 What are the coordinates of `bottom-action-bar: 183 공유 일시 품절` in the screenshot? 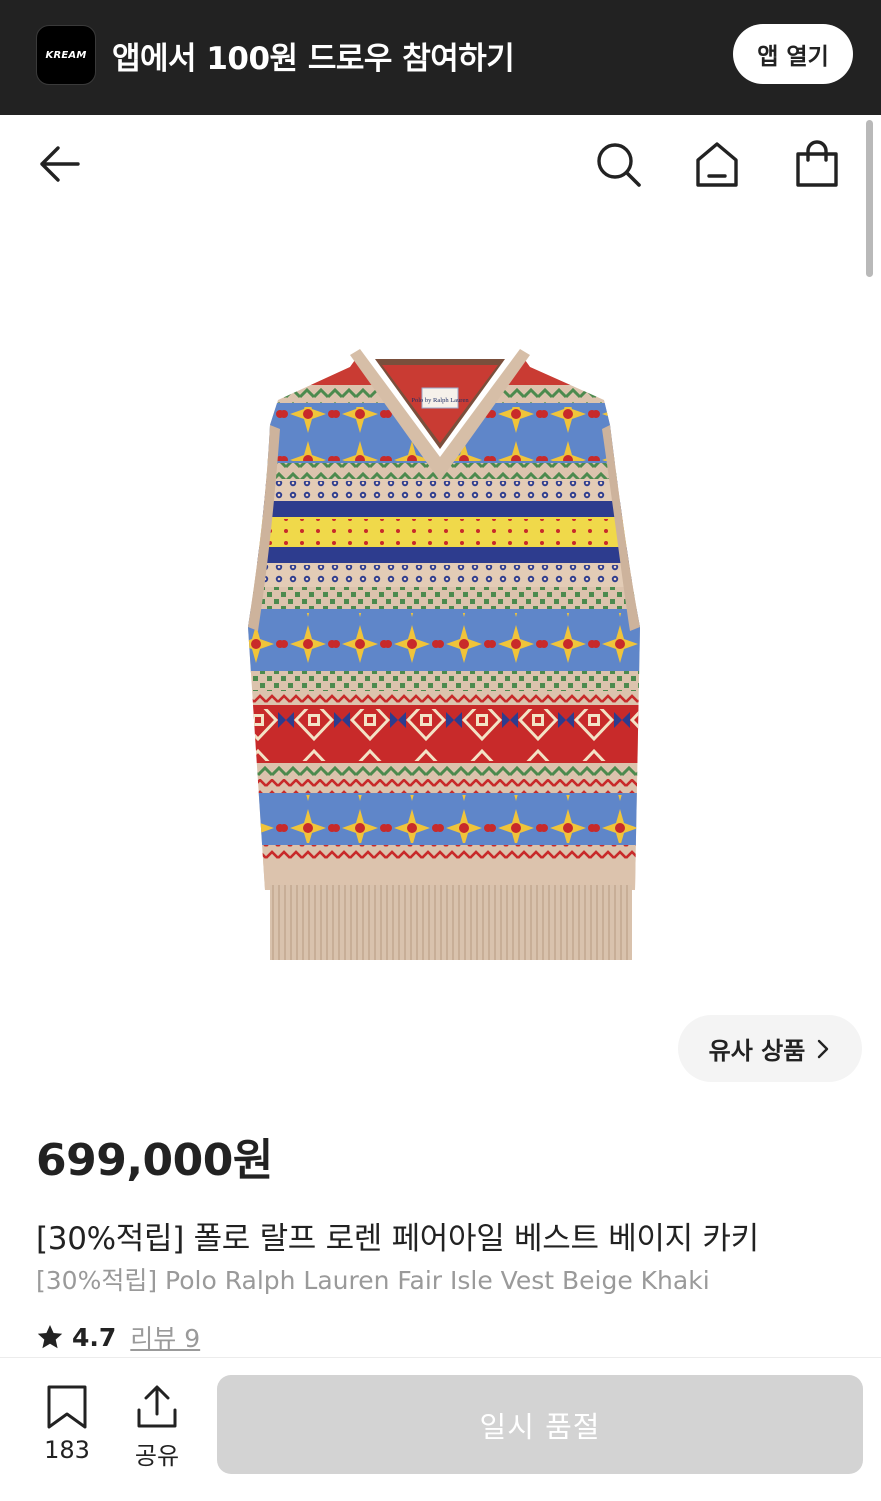 It's located at (440, 1429).